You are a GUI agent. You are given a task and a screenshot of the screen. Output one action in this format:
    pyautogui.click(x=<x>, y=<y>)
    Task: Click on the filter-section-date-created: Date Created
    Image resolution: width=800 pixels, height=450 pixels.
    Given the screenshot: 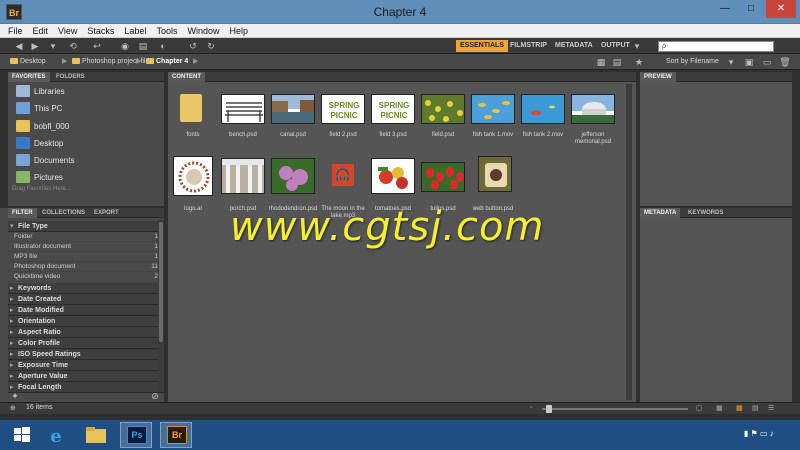 What is the action you would take?
    pyautogui.click(x=86, y=299)
    